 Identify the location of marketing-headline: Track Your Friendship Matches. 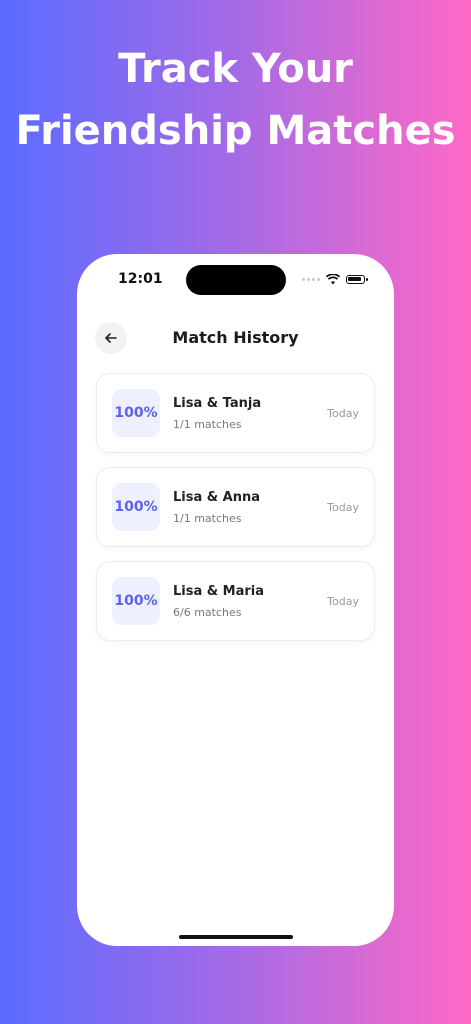
(235, 100).